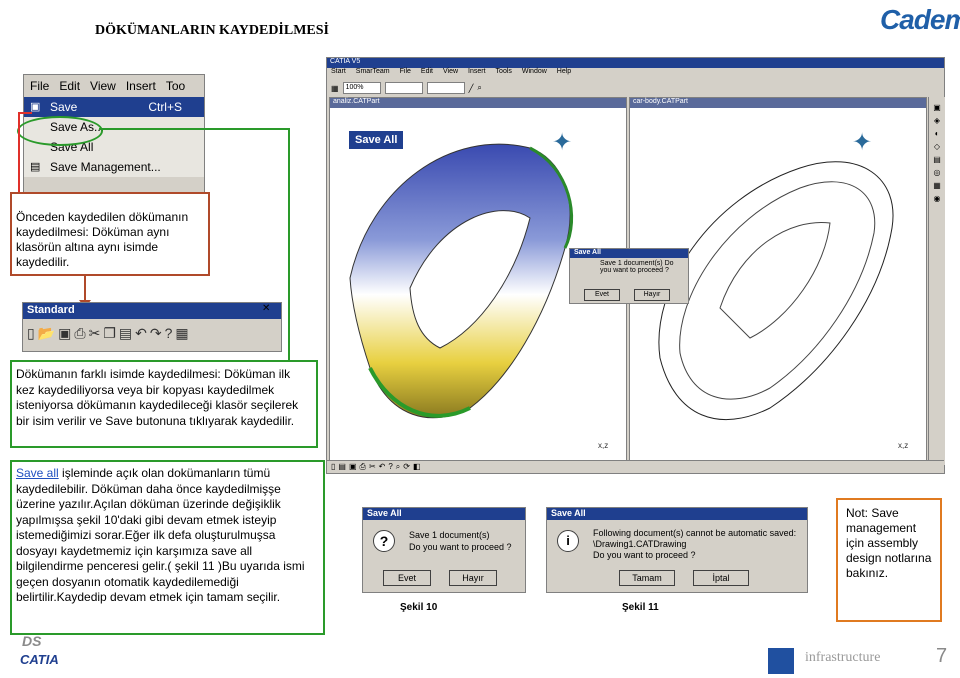  What do you see at coordinates (504, 73) in the screenshot?
I see `catia-menu-tools: Tools` at bounding box center [504, 73].